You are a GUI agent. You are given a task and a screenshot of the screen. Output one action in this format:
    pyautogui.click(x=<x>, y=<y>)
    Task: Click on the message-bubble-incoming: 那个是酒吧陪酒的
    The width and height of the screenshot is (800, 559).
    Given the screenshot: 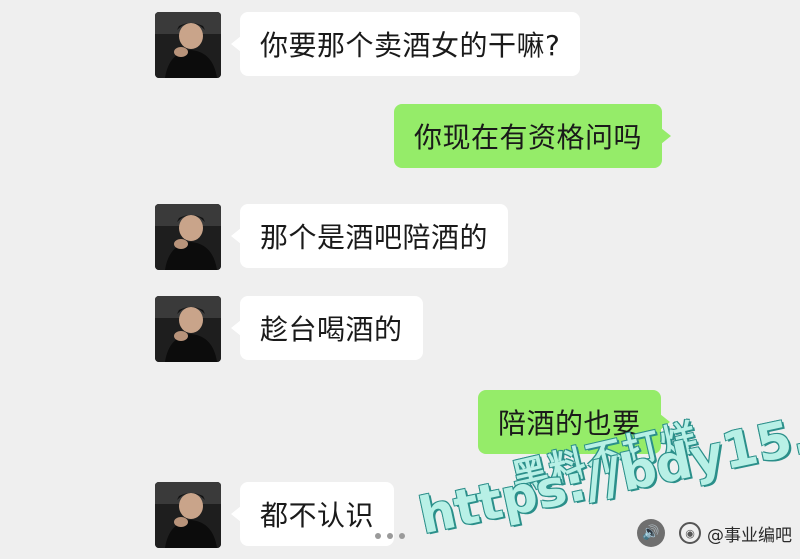 What is the action you would take?
    pyautogui.click(x=369, y=236)
    